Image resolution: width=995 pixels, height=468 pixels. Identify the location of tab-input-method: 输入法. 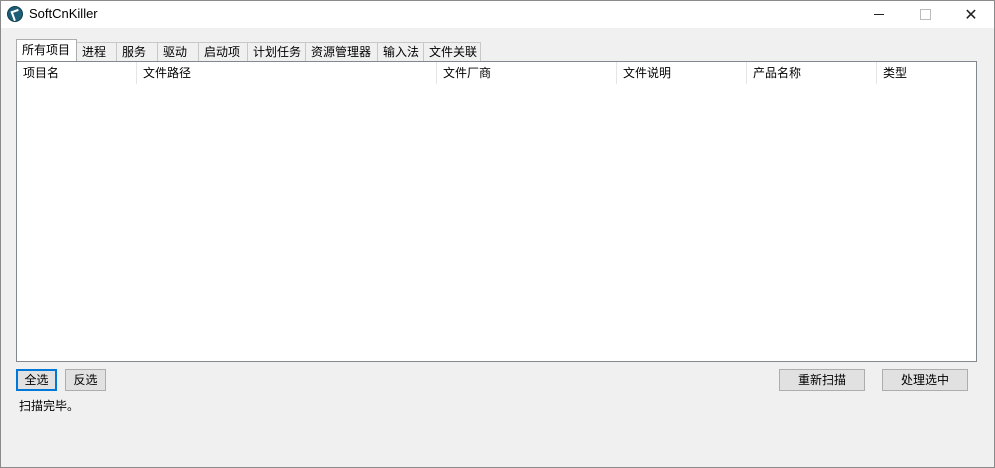
(400, 51).